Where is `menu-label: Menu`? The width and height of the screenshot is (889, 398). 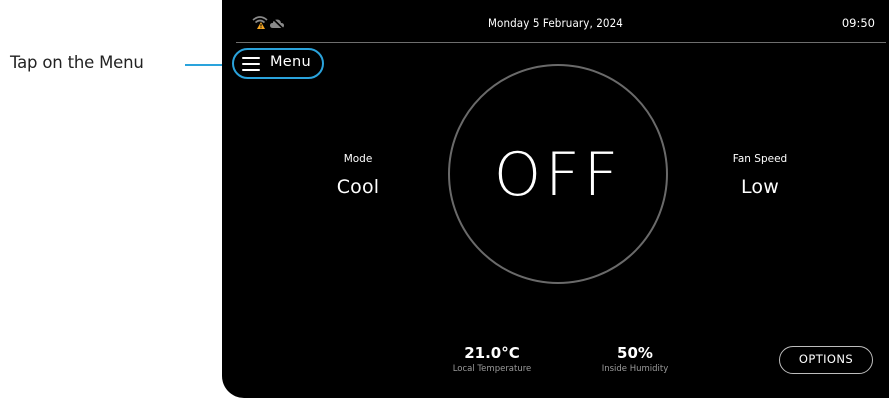
menu-label: Menu is located at coordinates (291, 62).